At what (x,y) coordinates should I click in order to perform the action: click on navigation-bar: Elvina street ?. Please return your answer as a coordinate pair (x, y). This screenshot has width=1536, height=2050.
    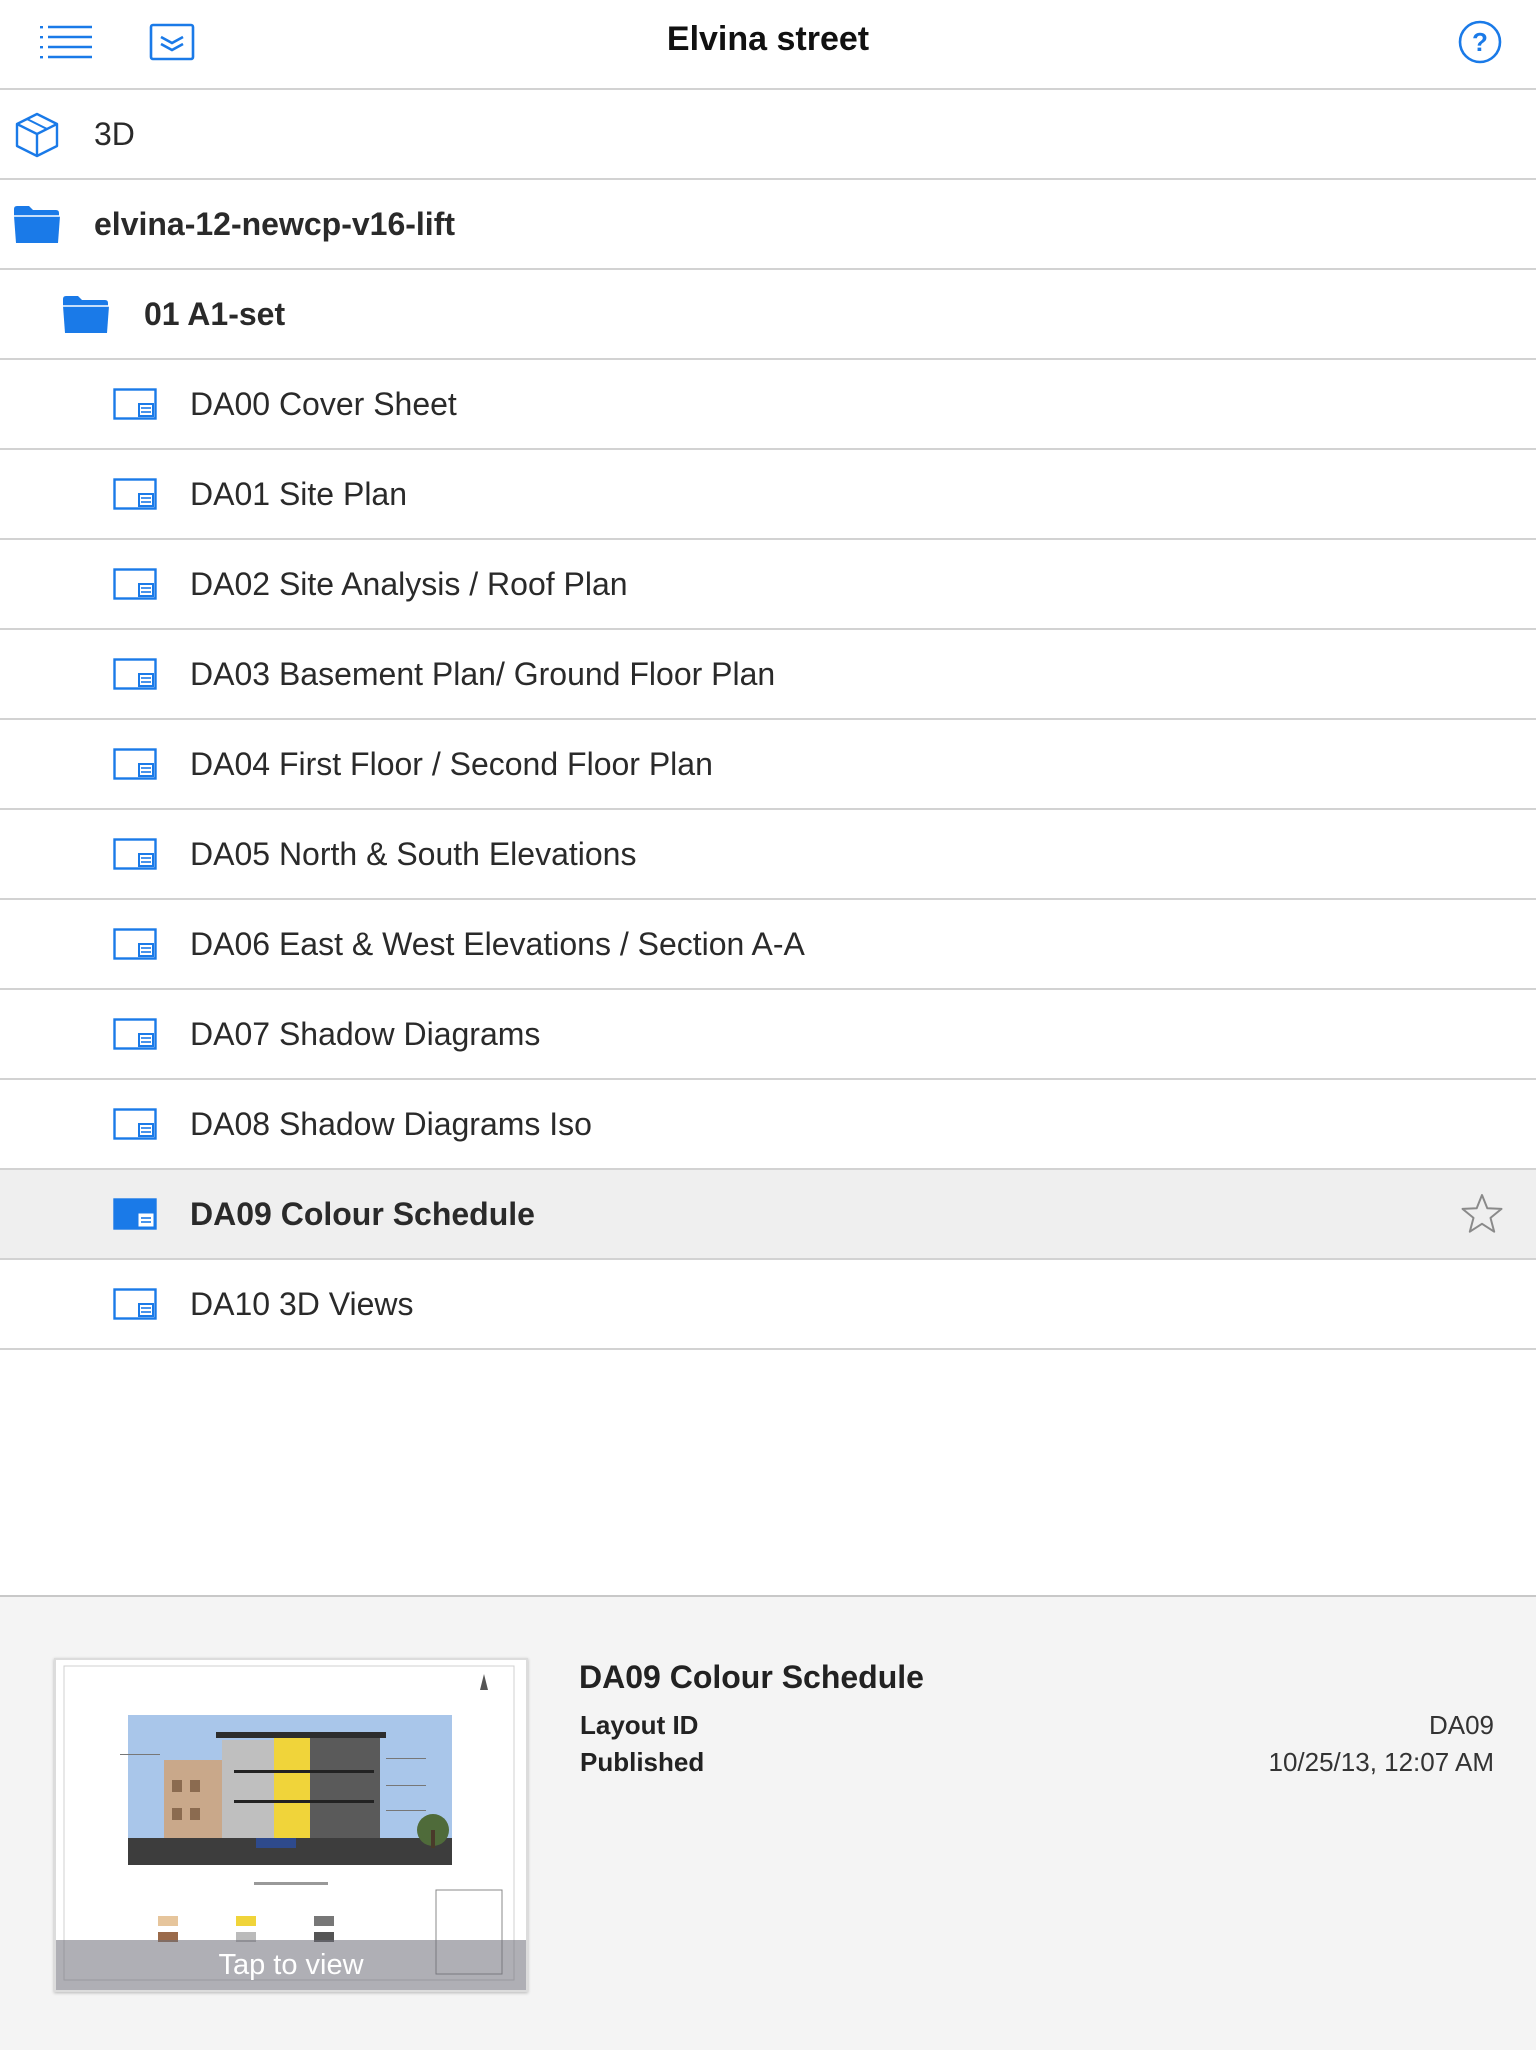
    Looking at the image, I should click on (768, 45).